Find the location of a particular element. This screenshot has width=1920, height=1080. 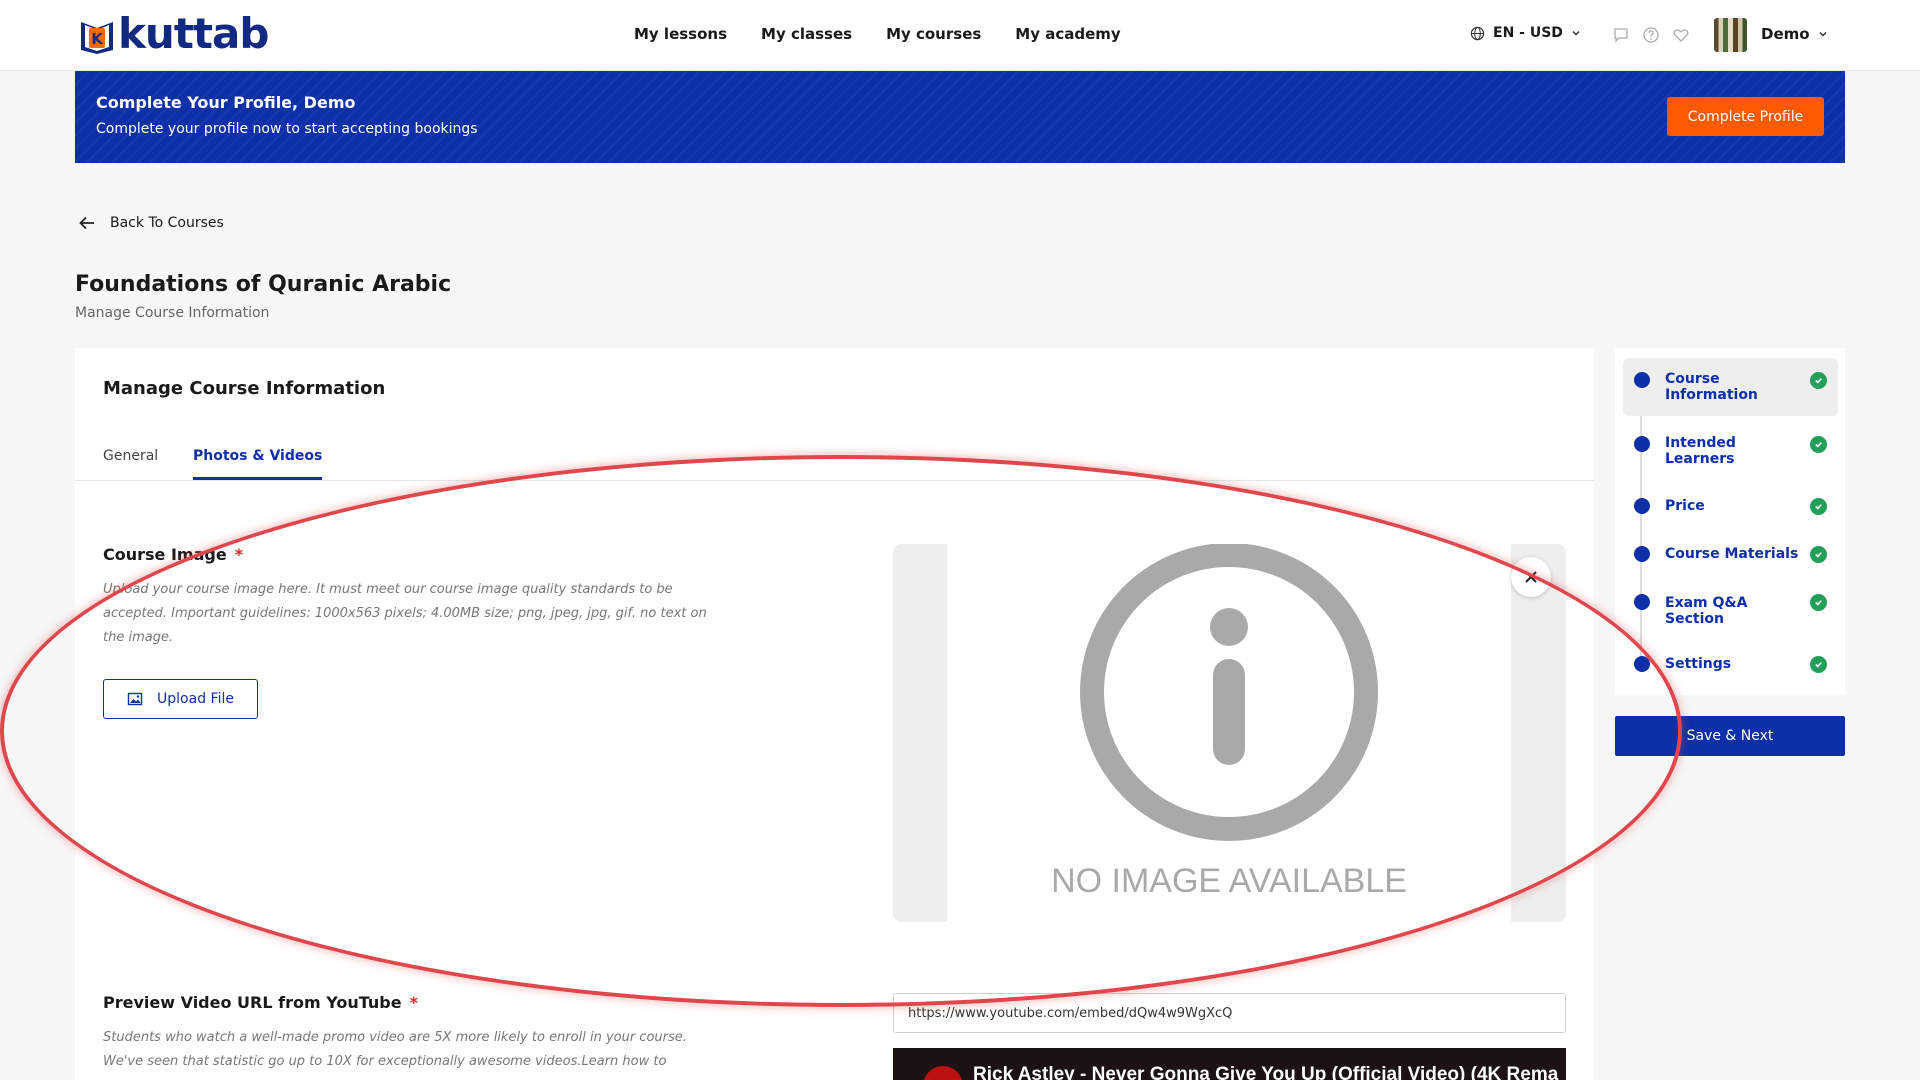

globe-icon is located at coordinates (1477, 33).